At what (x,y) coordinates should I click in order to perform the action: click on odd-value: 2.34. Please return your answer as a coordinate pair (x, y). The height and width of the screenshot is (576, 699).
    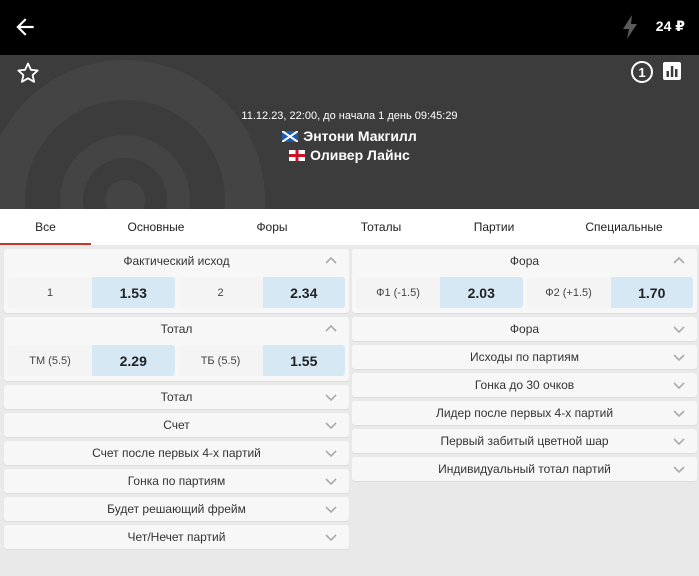
    Looking at the image, I should click on (303, 292).